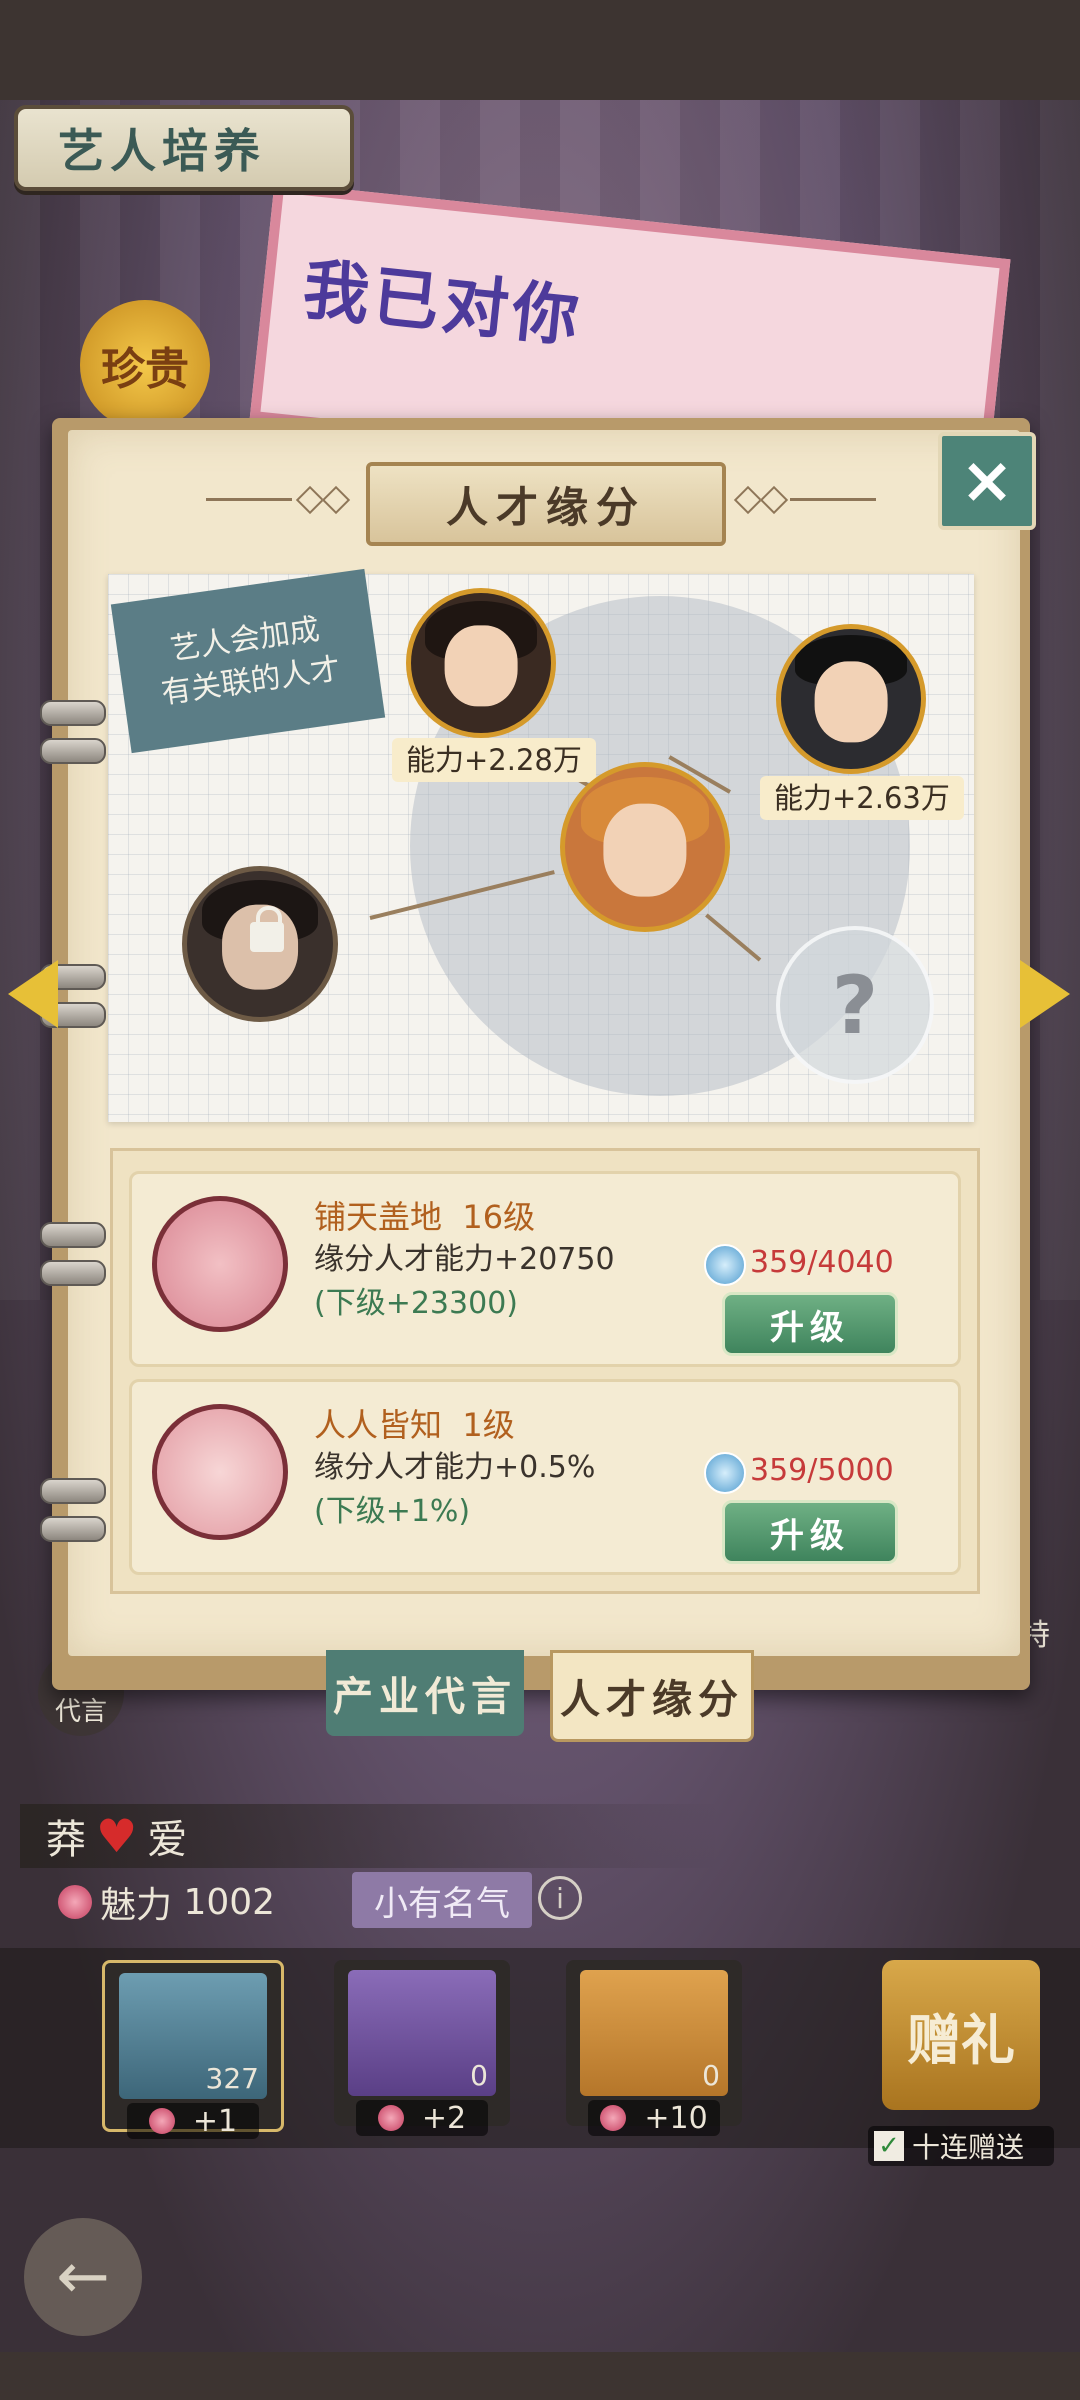  I want to click on ten-gift-toggle: ✓ 十连赠送, so click(961, 2146).